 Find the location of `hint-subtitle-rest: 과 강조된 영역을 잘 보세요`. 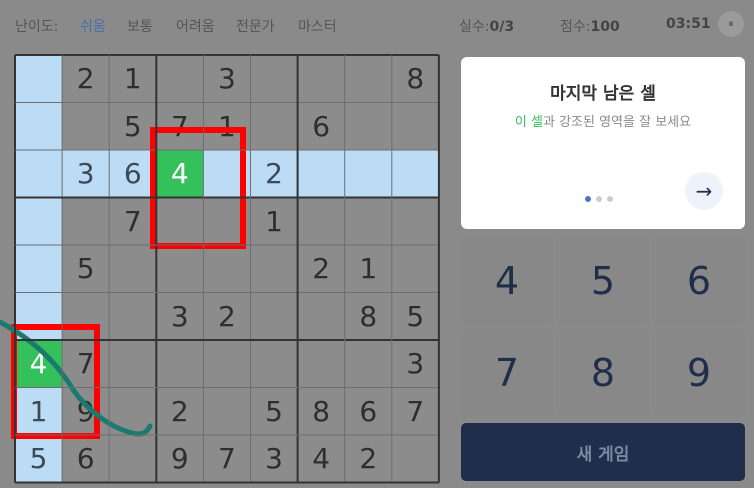

hint-subtitle-rest: 과 강조된 영역을 잘 보세요 is located at coordinates (617, 122).